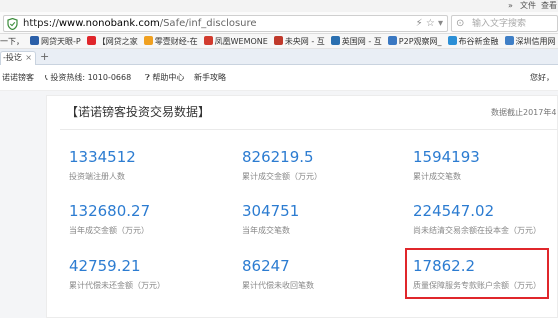 The height and width of the screenshot is (318, 558). Describe the element at coordinates (117, 285) in the screenshot. I see `stat-label: 累计代偿未还金额（万元）` at that location.